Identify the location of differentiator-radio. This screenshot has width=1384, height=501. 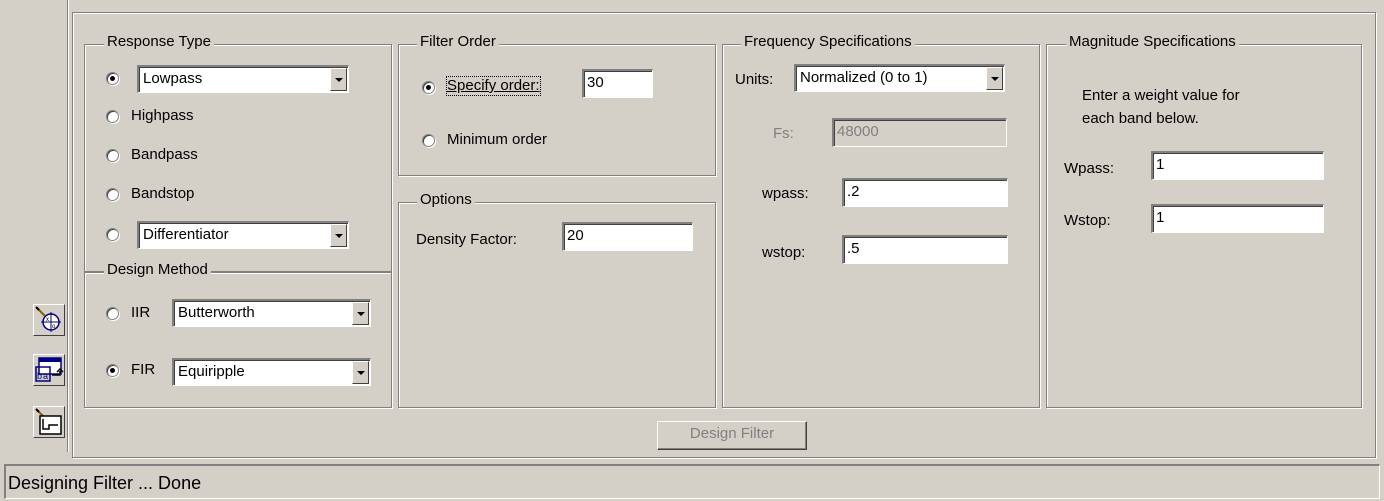
(112, 234).